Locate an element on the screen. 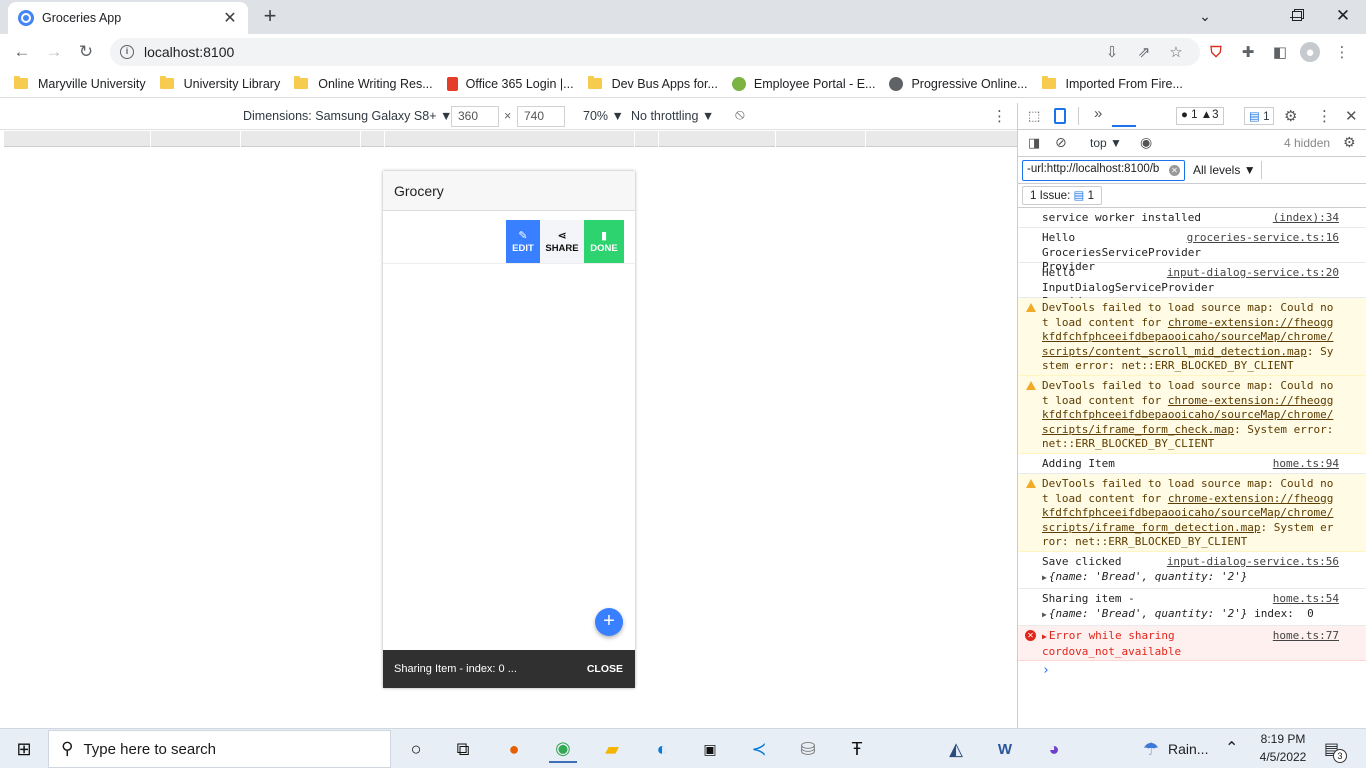 The height and width of the screenshot is (768, 1366). tab-search-button: ⌄ is located at coordinates (1205, 16).